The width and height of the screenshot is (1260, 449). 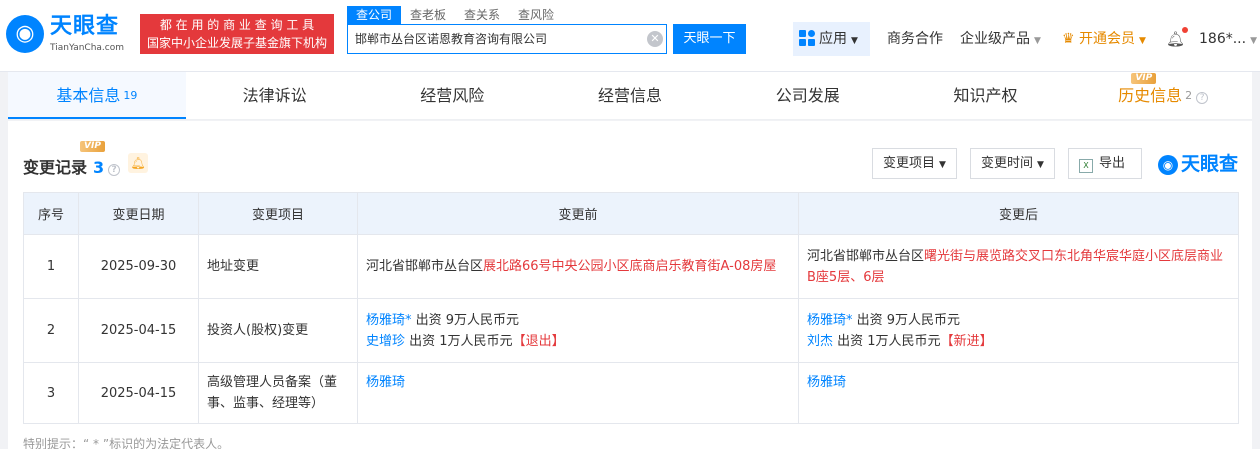 What do you see at coordinates (130, 95) in the screenshot?
I see `tab-count: 19` at bounding box center [130, 95].